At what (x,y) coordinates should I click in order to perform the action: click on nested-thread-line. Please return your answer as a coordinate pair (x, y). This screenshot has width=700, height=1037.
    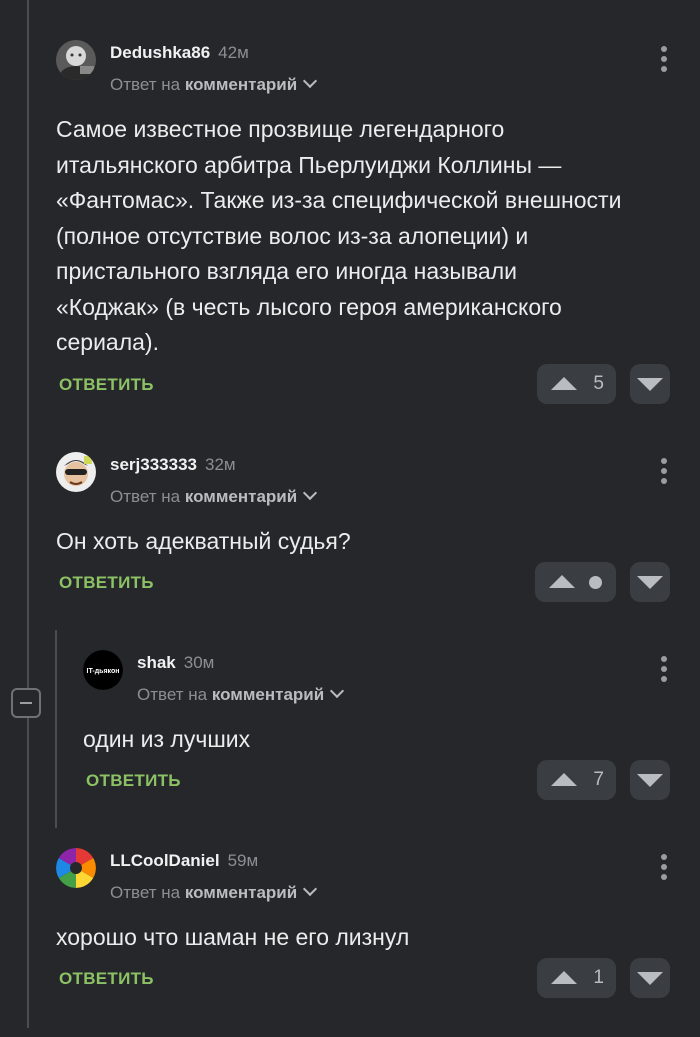
    Looking at the image, I should click on (56, 729).